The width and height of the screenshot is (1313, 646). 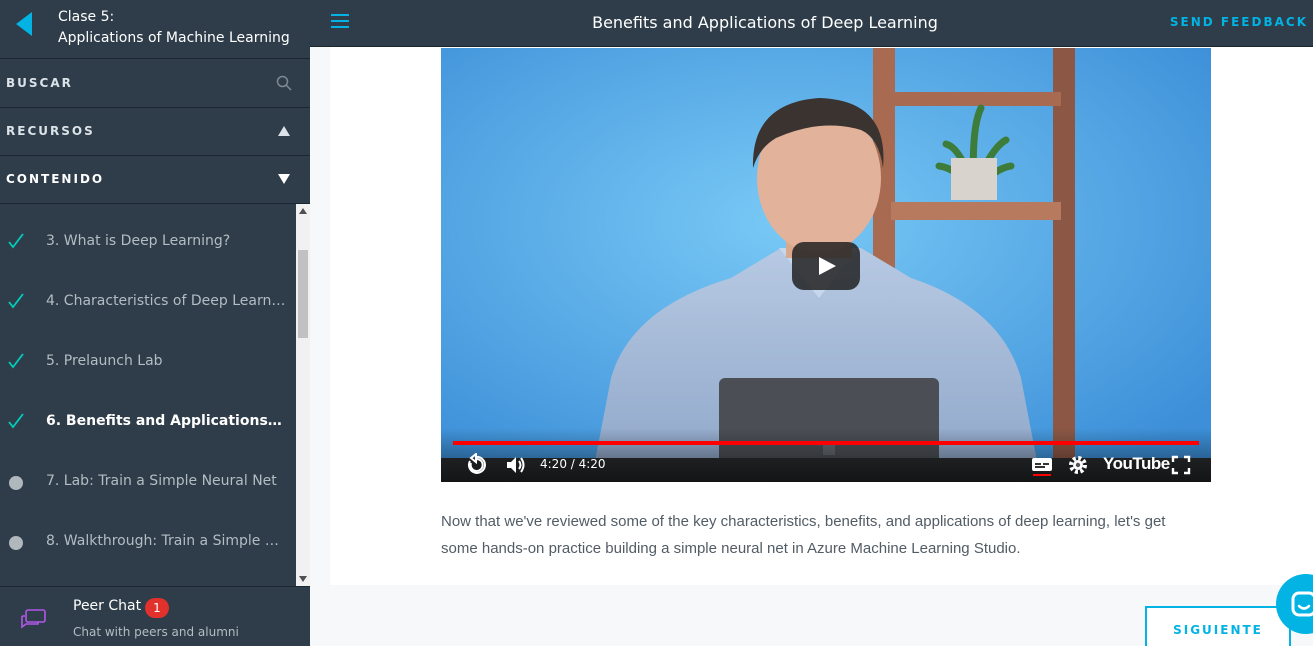 What do you see at coordinates (1181, 465) in the screenshot?
I see `fullscreen-icon` at bounding box center [1181, 465].